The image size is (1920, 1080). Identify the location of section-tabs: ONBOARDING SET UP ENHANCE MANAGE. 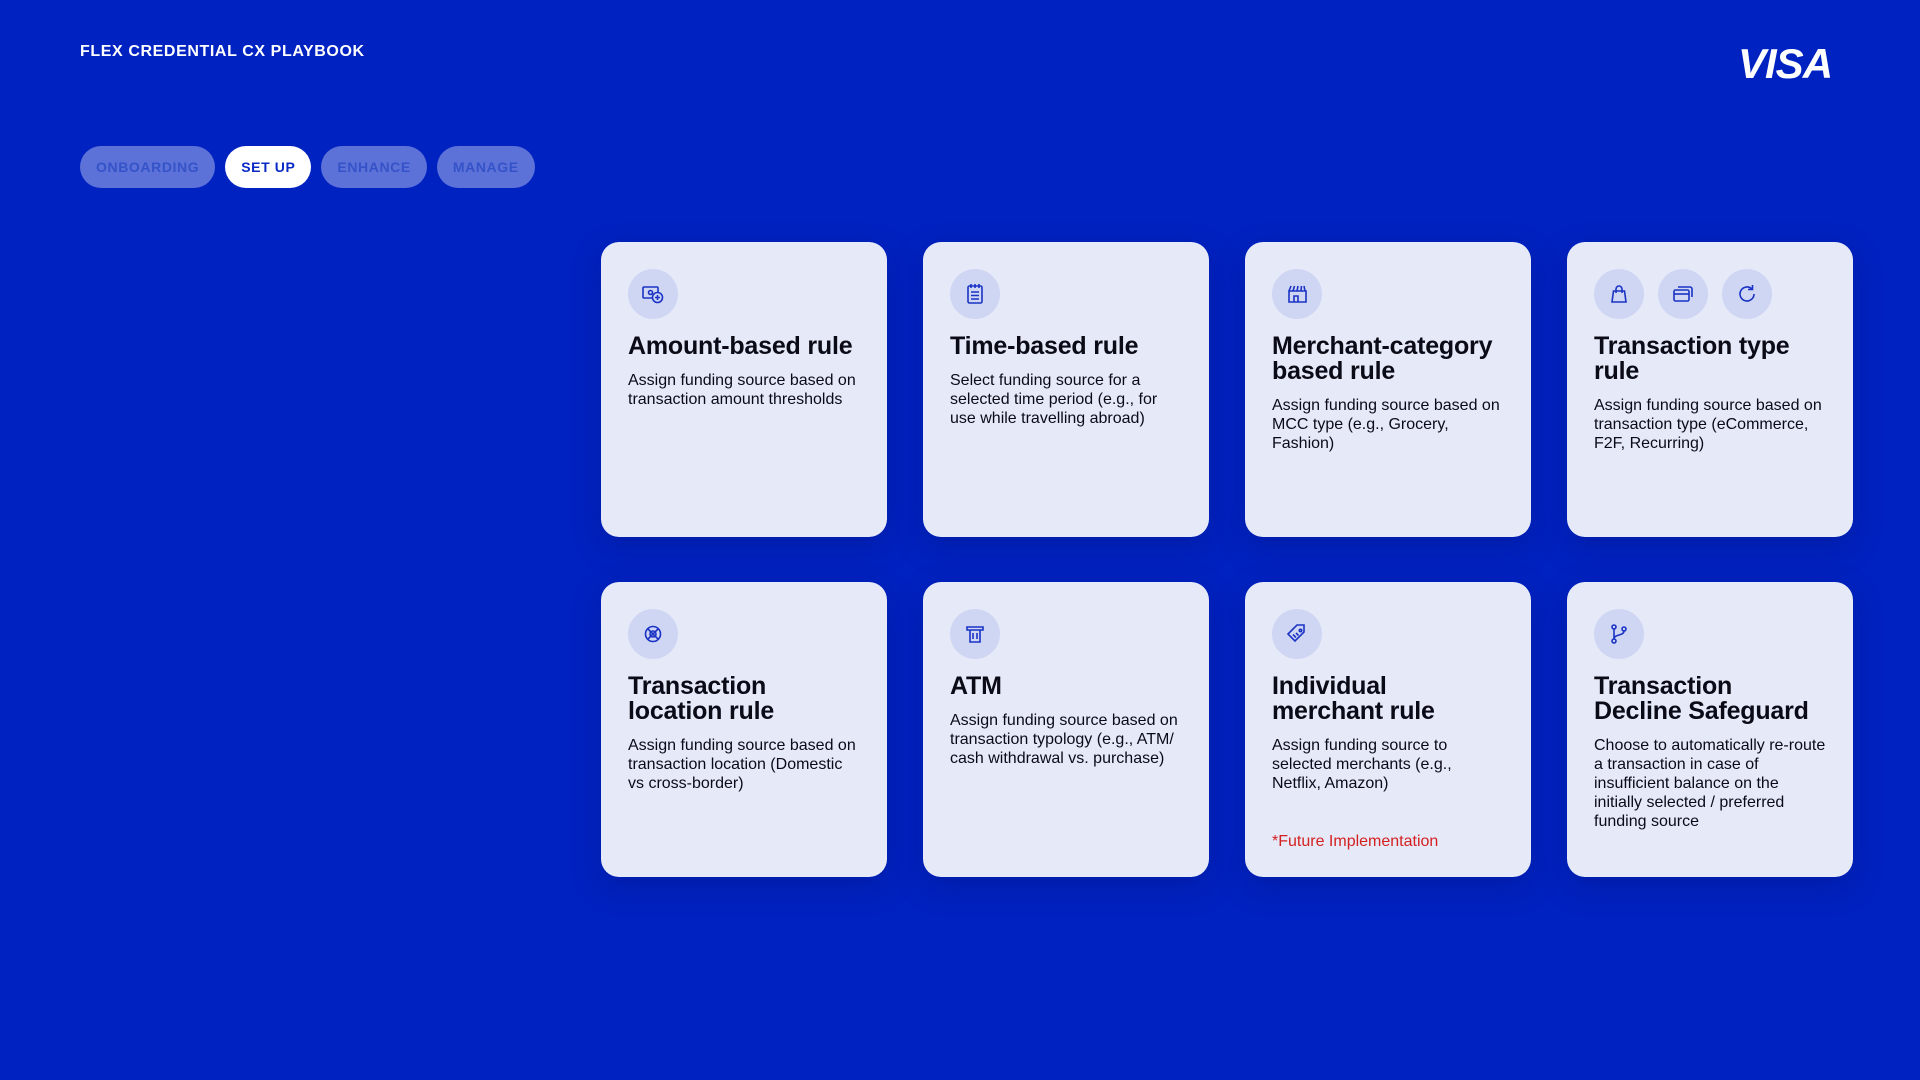
(307, 167).